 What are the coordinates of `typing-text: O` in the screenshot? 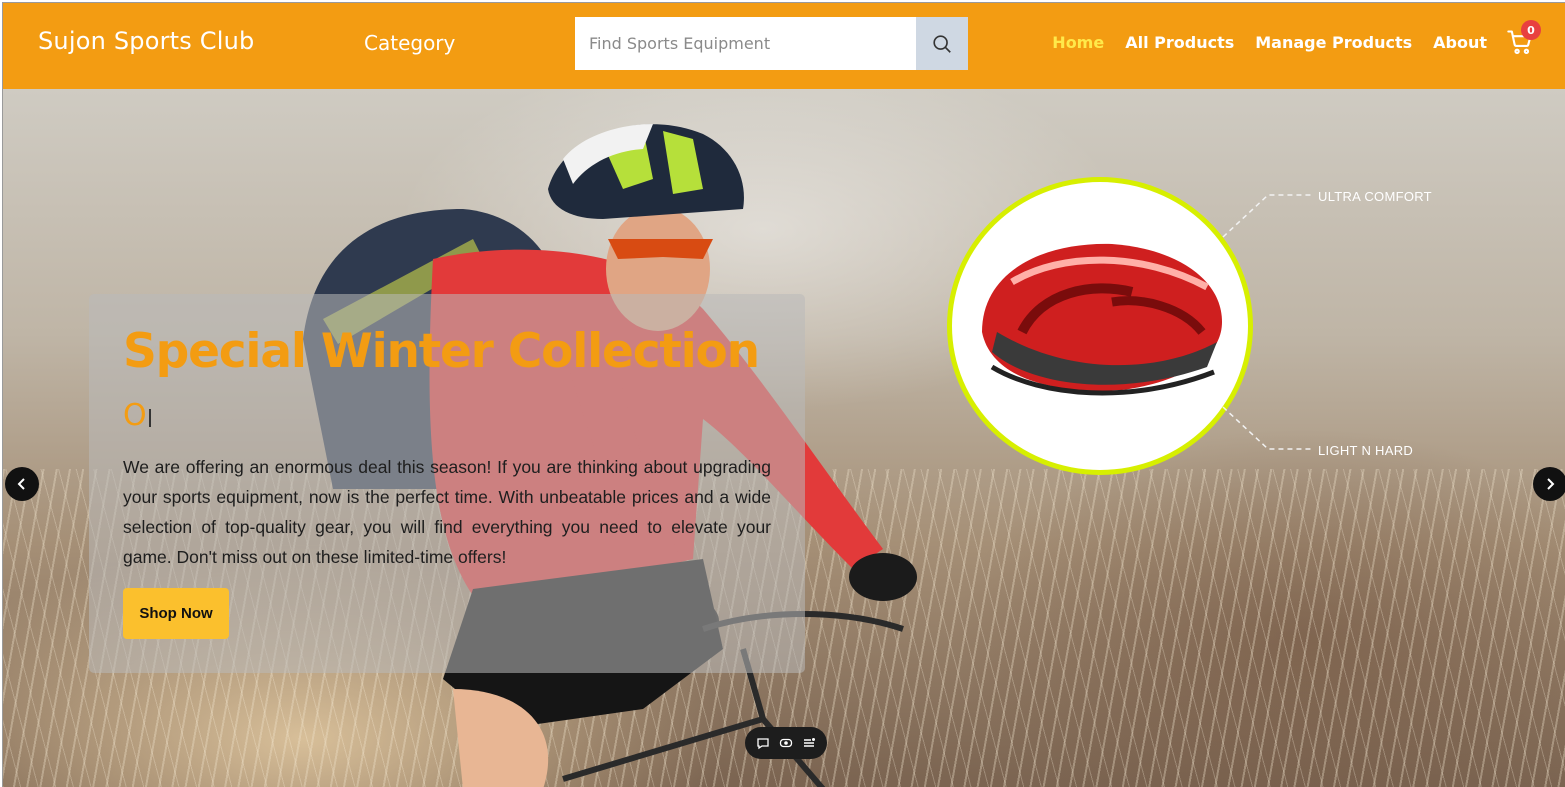 It's located at (137, 415).